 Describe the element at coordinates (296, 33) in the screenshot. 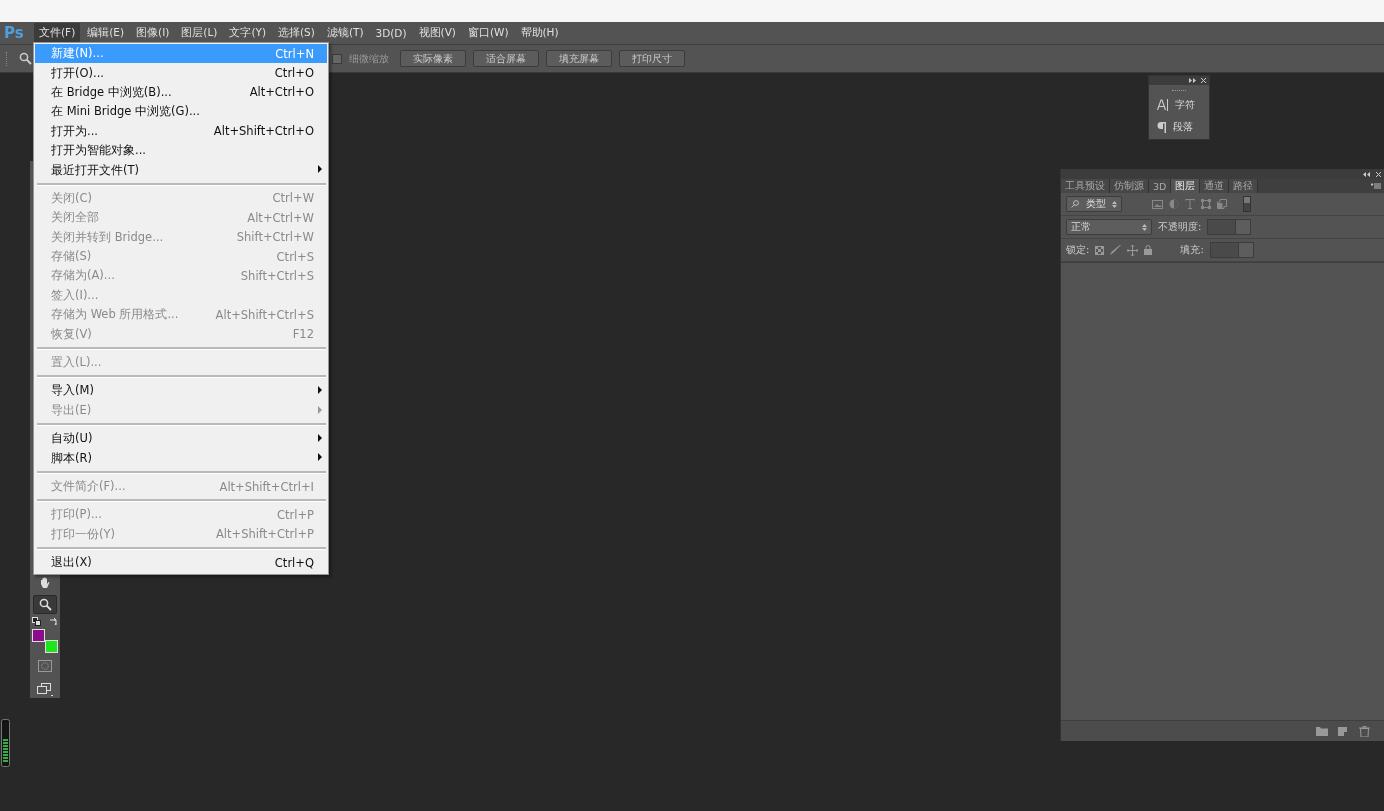

I see `menu-item: 选择(S)` at that location.